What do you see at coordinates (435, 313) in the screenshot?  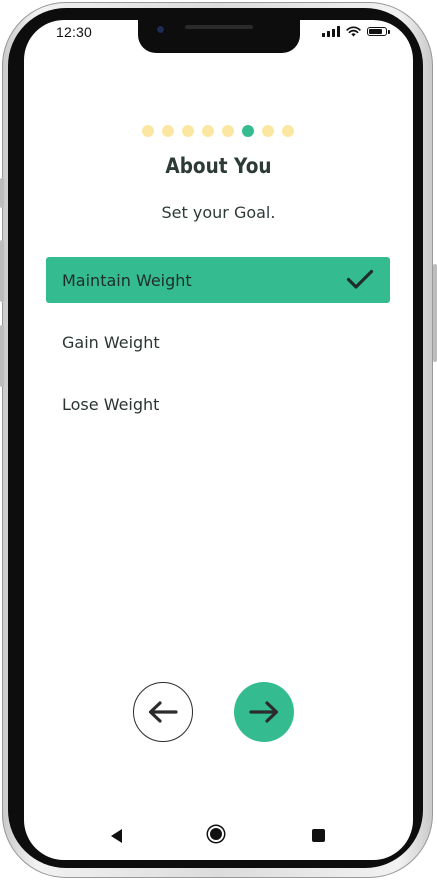 I see `power-button` at bounding box center [435, 313].